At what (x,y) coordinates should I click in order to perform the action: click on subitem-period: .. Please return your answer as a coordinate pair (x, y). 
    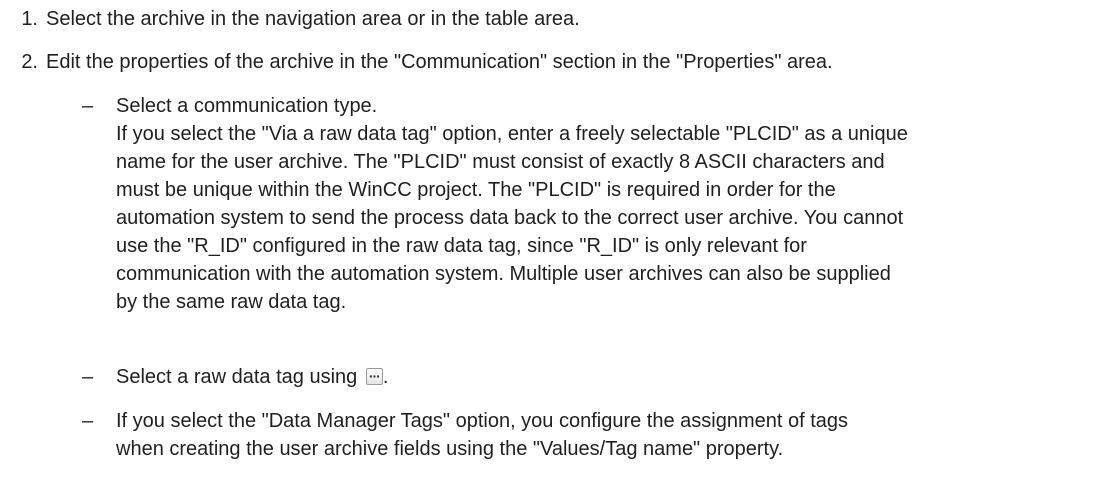
    Looking at the image, I should click on (385, 377).